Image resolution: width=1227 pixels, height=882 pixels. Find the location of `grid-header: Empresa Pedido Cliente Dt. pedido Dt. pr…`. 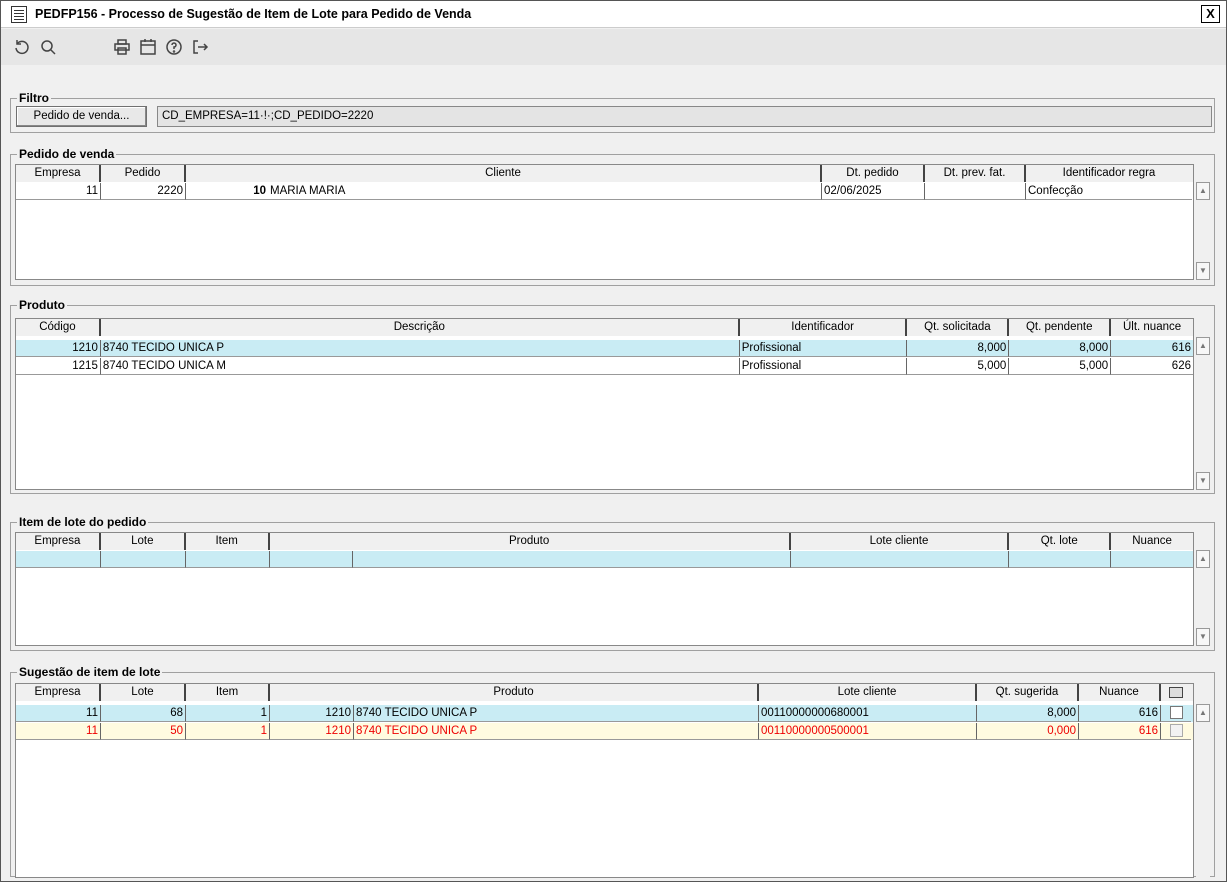

grid-header: Empresa Pedido Cliente Dt. pedido Dt. pr… is located at coordinates (604, 173).